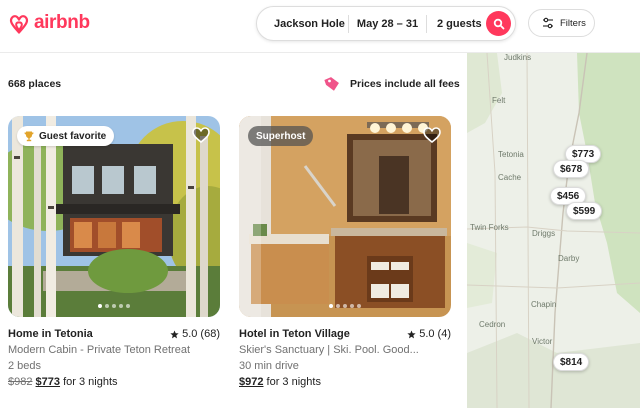 The width and height of the screenshot is (640, 408). Describe the element at coordinates (62, 22) in the screenshot. I see `logo-wordmark: airbnb` at that location.